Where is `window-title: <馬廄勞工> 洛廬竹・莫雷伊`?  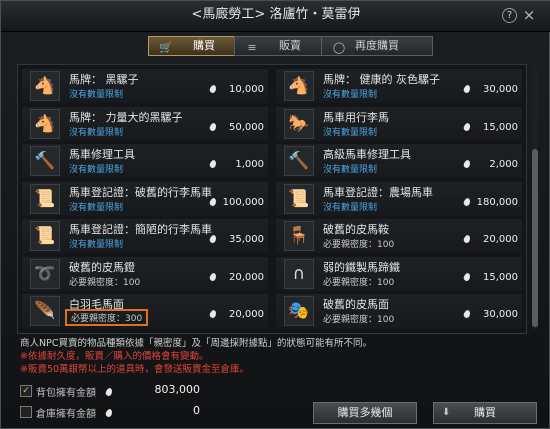
window-title: <馬廄勞工> 洛廬竹・莫雷伊 is located at coordinates (276, 14).